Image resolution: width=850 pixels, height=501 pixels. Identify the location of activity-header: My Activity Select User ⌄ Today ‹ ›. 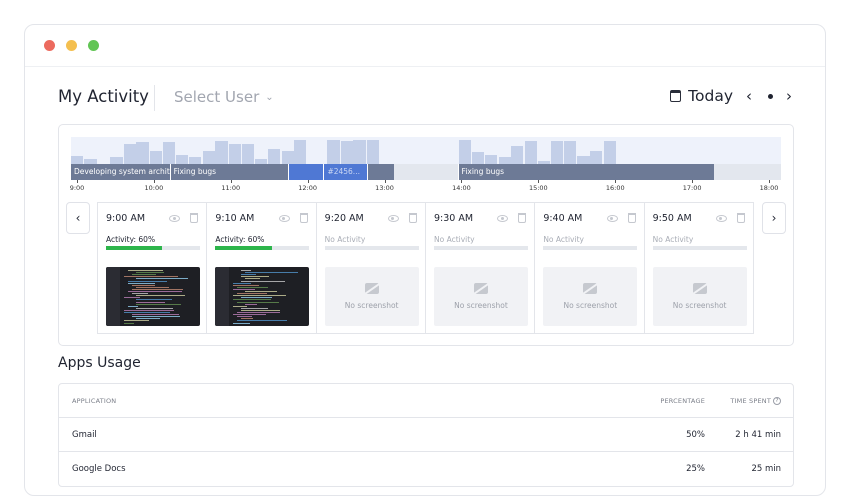
(425, 99).